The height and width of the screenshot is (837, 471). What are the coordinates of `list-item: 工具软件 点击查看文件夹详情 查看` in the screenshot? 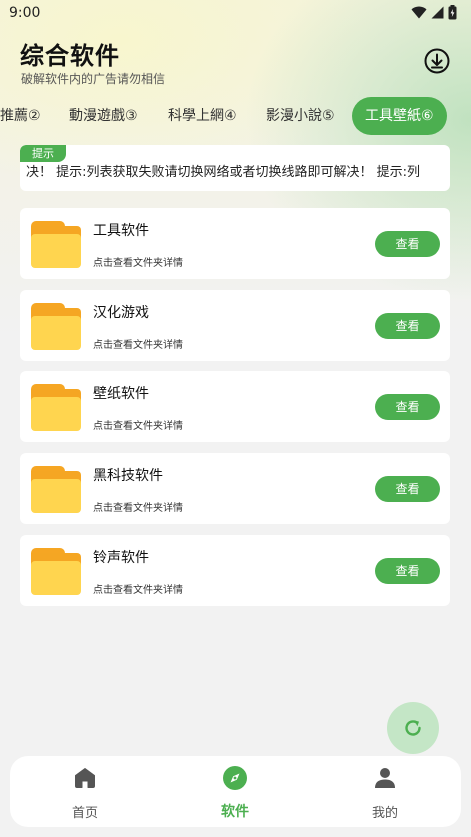 It's located at (235, 243).